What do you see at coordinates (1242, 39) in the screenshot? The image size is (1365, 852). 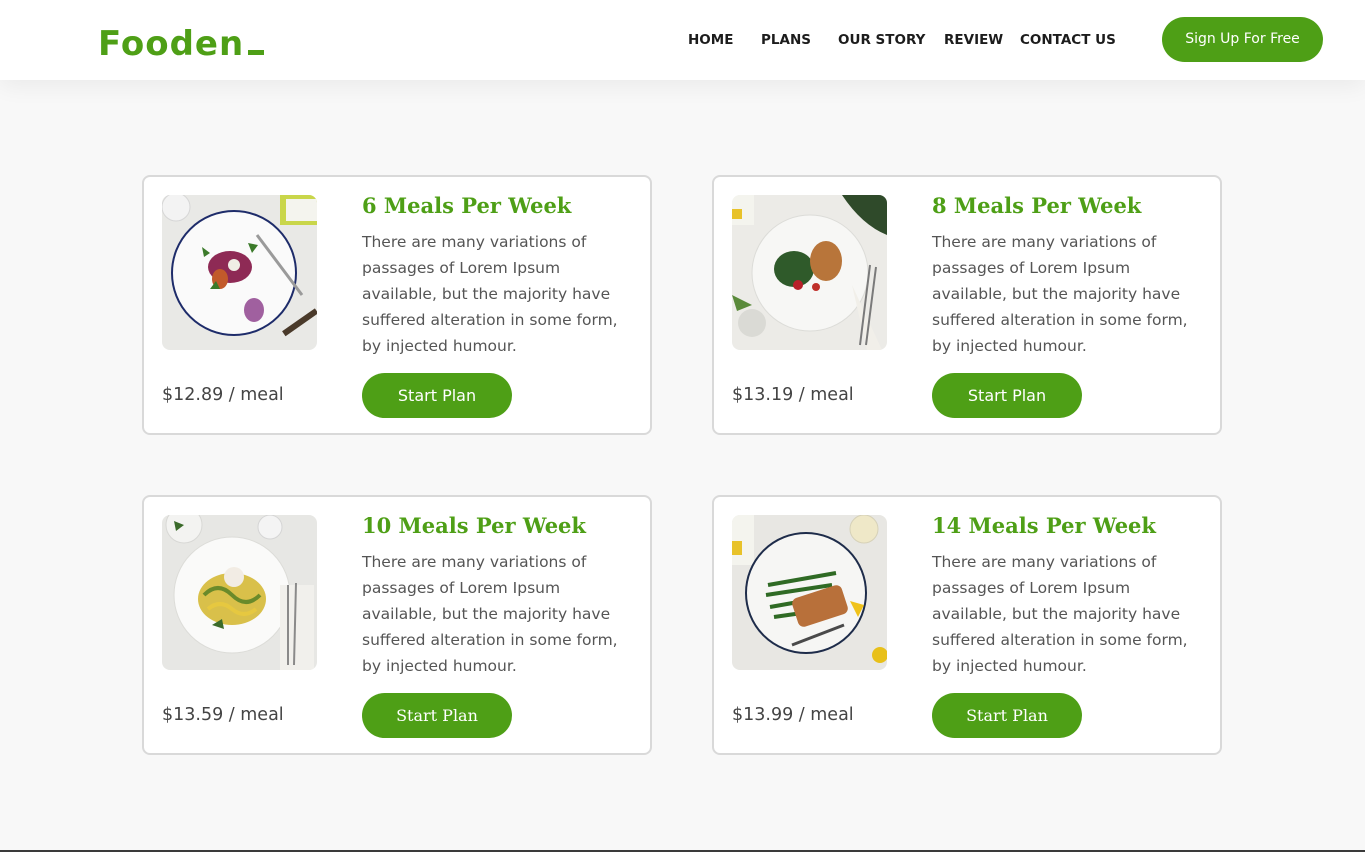 I see `sign-up-button: Sign Up For Free` at bounding box center [1242, 39].